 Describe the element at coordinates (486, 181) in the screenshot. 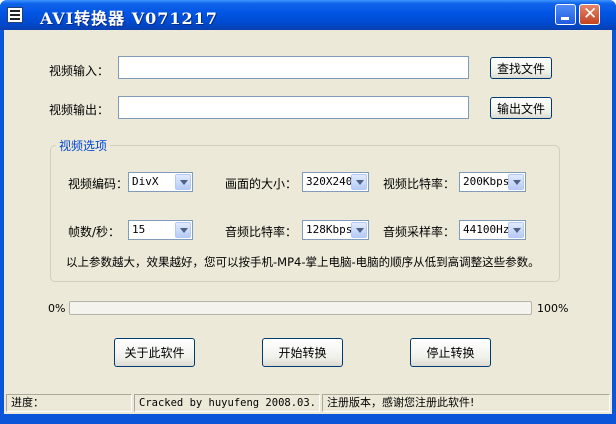

I see `video-bitrate-value: 200Kbps` at that location.